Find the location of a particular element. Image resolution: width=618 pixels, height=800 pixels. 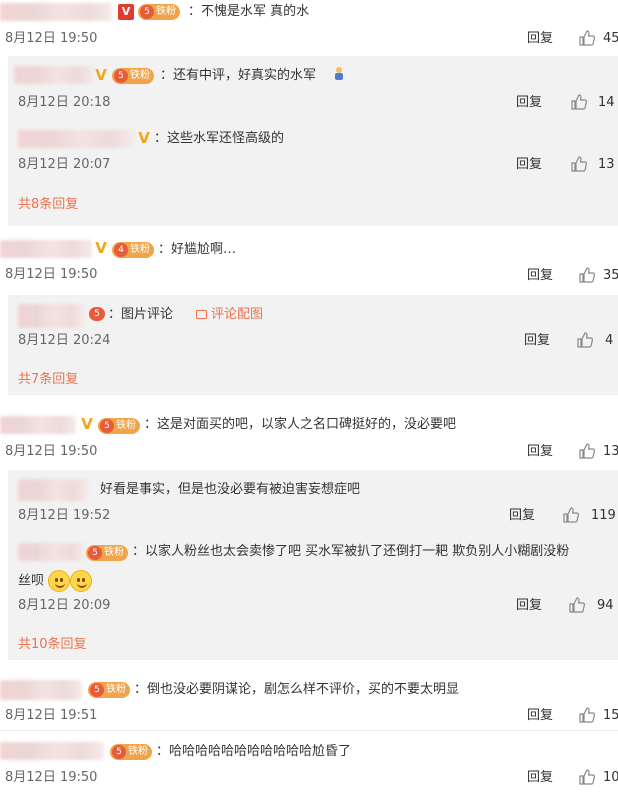

like-count: 14 is located at coordinates (606, 102).